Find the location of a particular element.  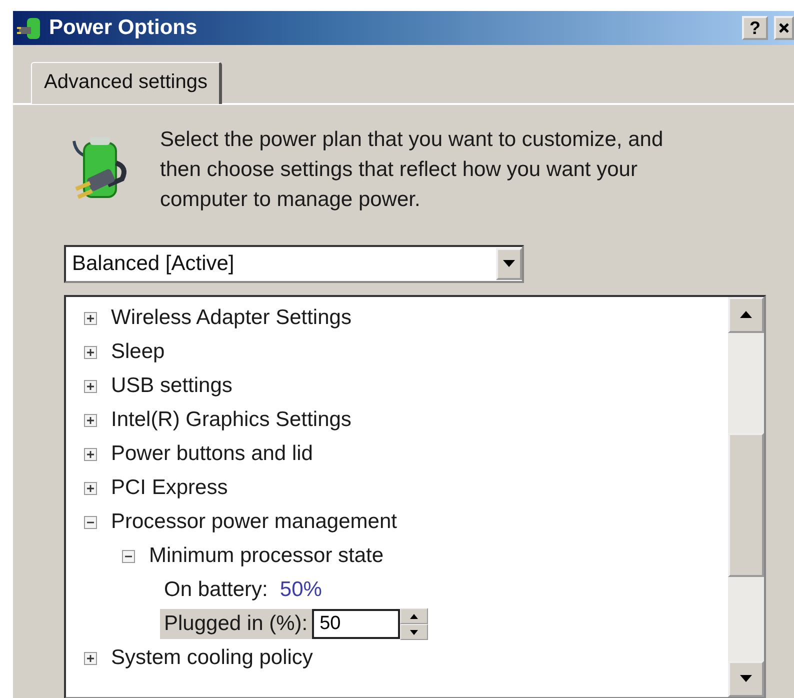

scroll-down-icon is located at coordinates (746, 679).